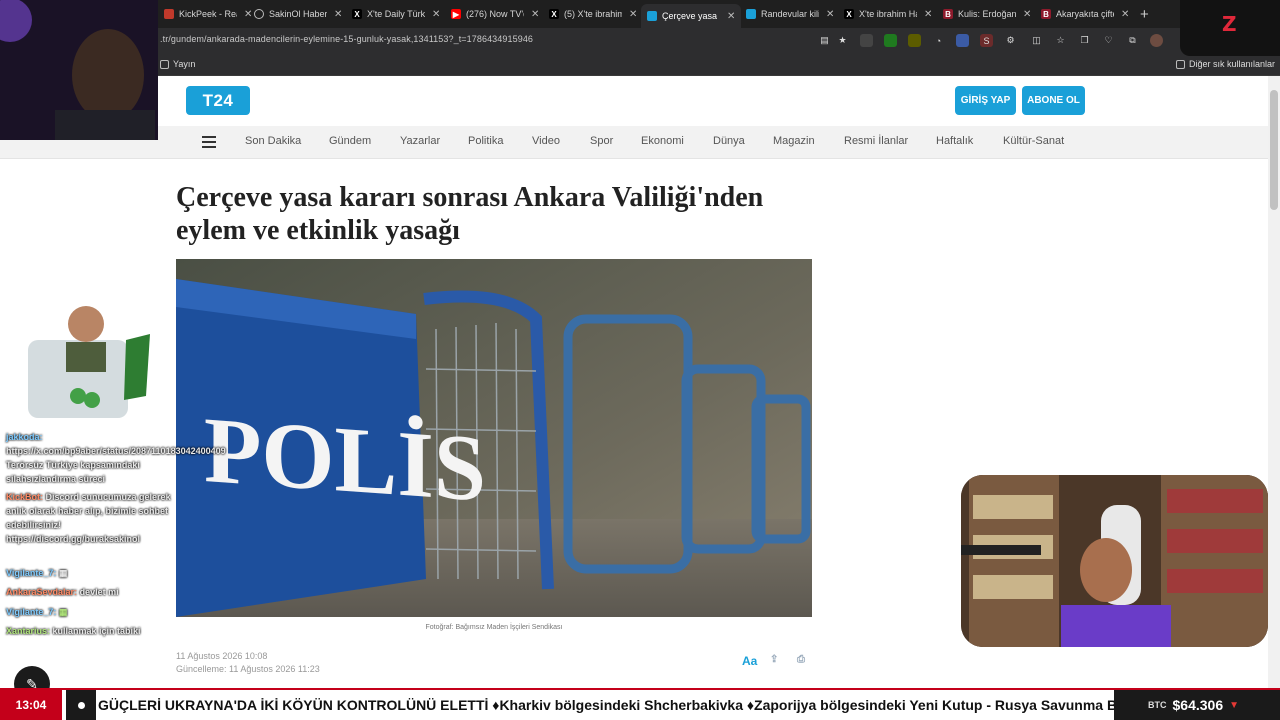 The image size is (1280, 720). What do you see at coordinates (1010, 40) in the screenshot?
I see `extensions-puzzle-icon: ⚙` at bounding box center [1010, 40].